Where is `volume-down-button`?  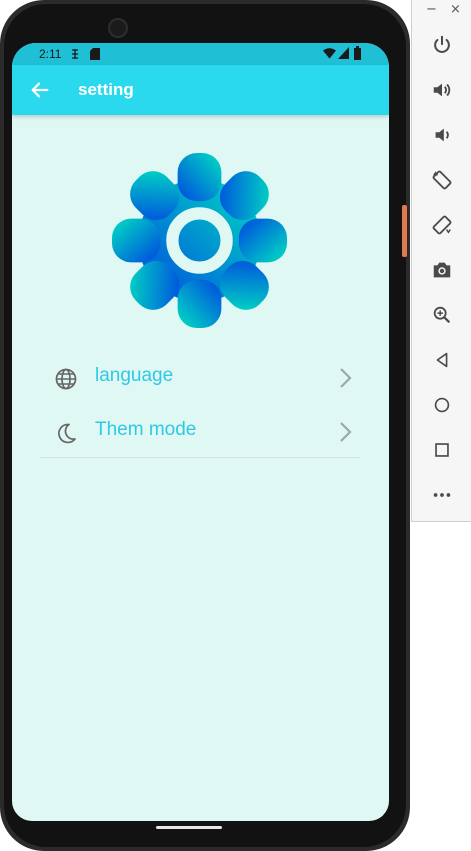
volume-down-button is located at coordinates (442, 135).